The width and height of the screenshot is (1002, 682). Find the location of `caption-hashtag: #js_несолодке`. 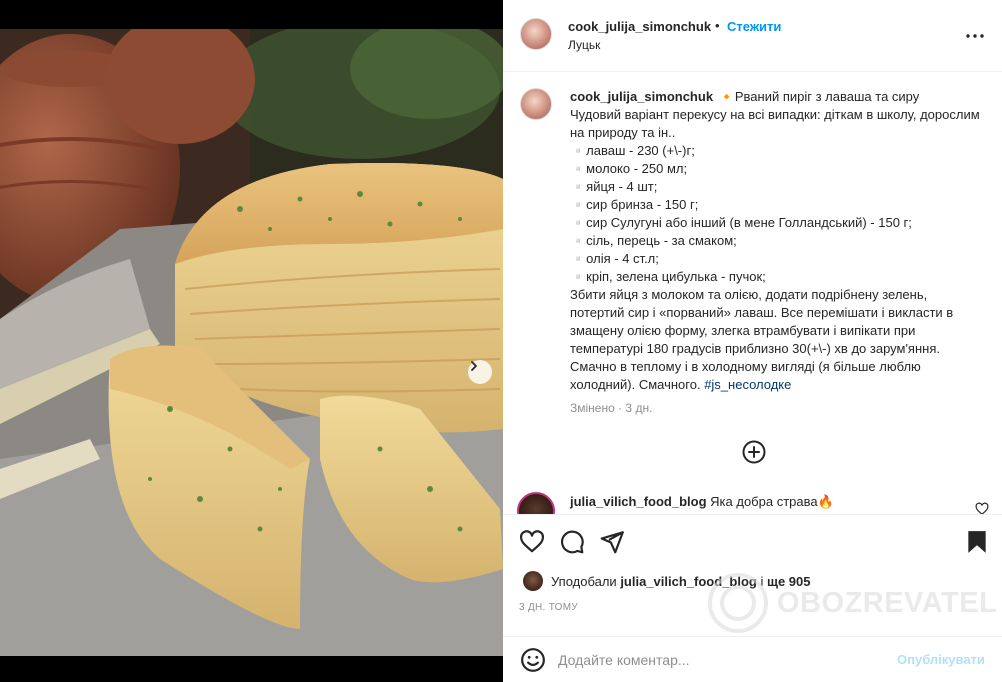

caption-hashtag: #js_несолодке is located at coordinates (747, 384).